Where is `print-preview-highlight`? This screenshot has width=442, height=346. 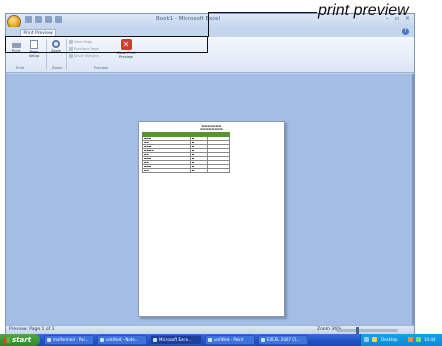
print-preview-highlight is located at coordinates (106, 44).